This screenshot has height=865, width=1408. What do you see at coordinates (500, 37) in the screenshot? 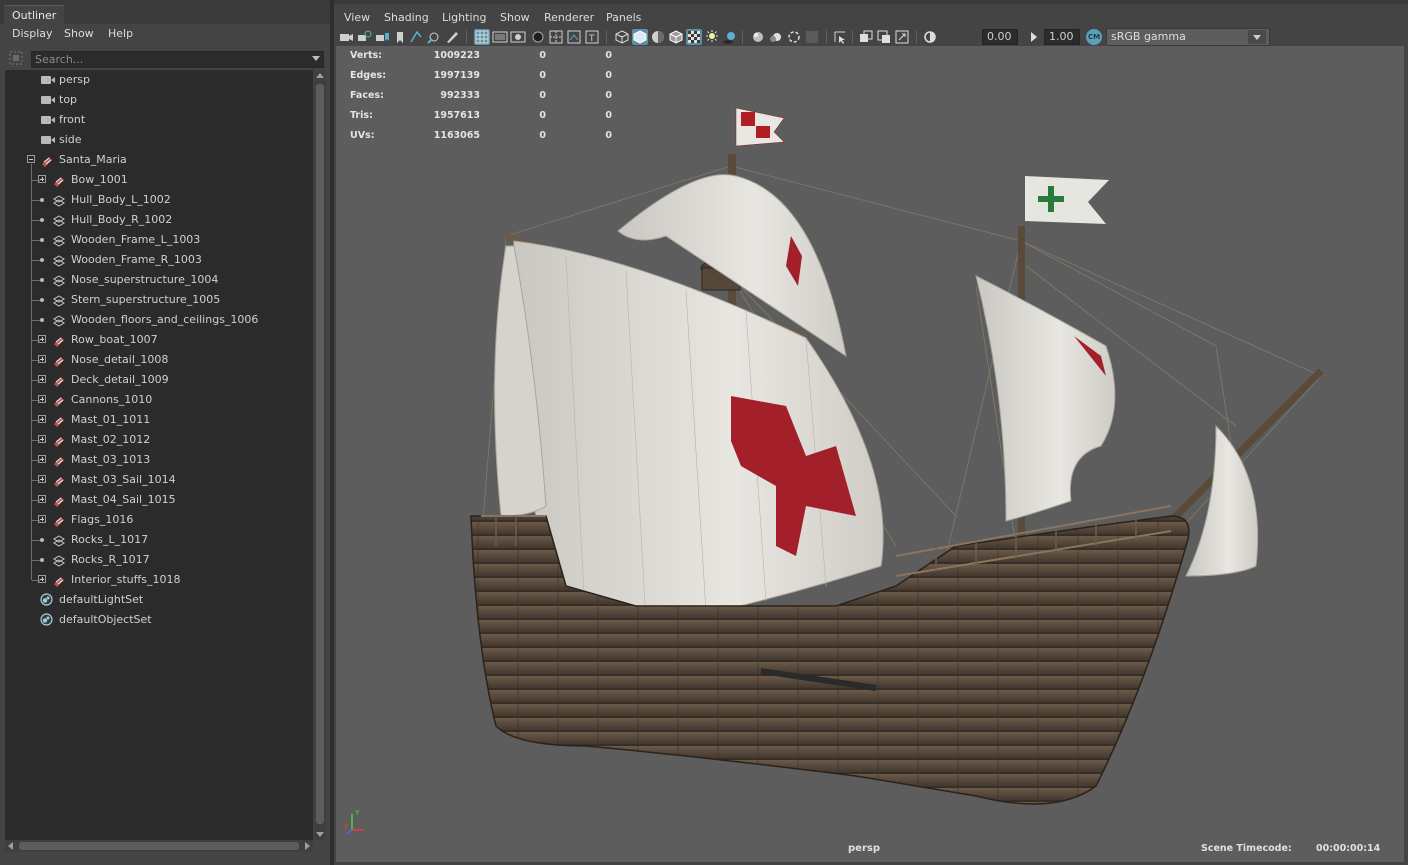
I see `film-gate-icon` at bounding box center [500, 37].